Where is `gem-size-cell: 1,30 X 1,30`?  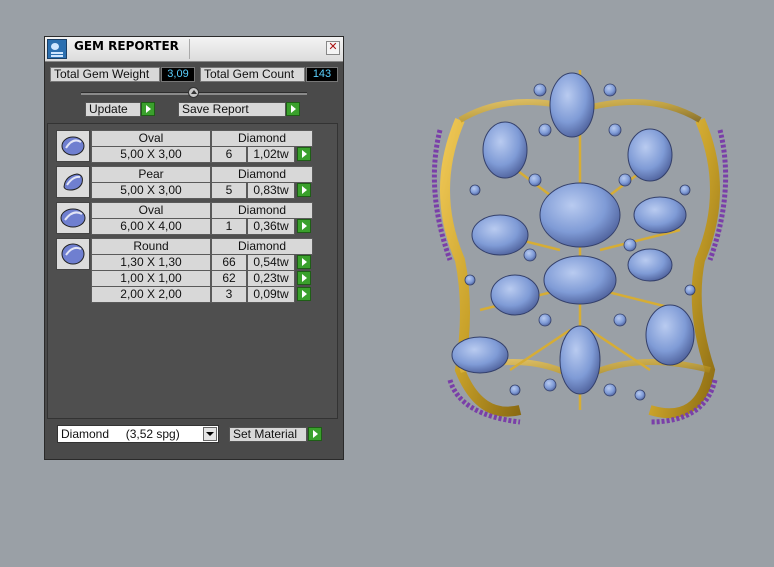 gem-size-cell: 1,30 X 1,30 is located at coordinates (151, 262).